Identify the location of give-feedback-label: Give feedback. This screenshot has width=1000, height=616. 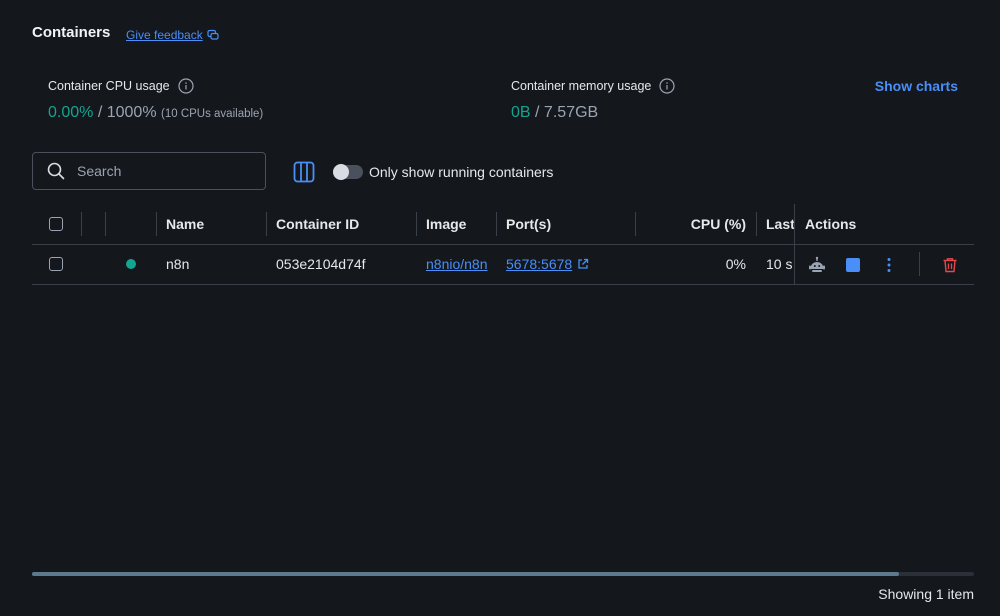
(164, 35).